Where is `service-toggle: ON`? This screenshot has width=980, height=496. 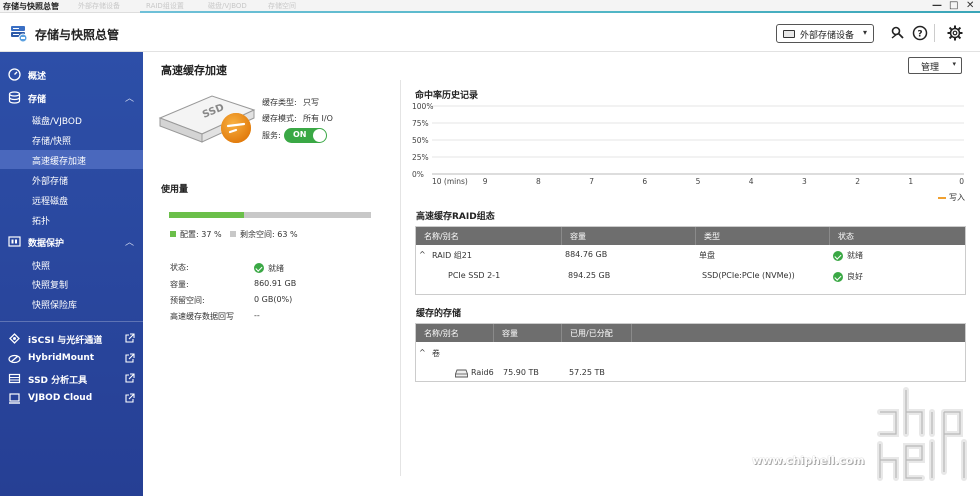 service-toggle: ON is located at coordinates (305, 135).